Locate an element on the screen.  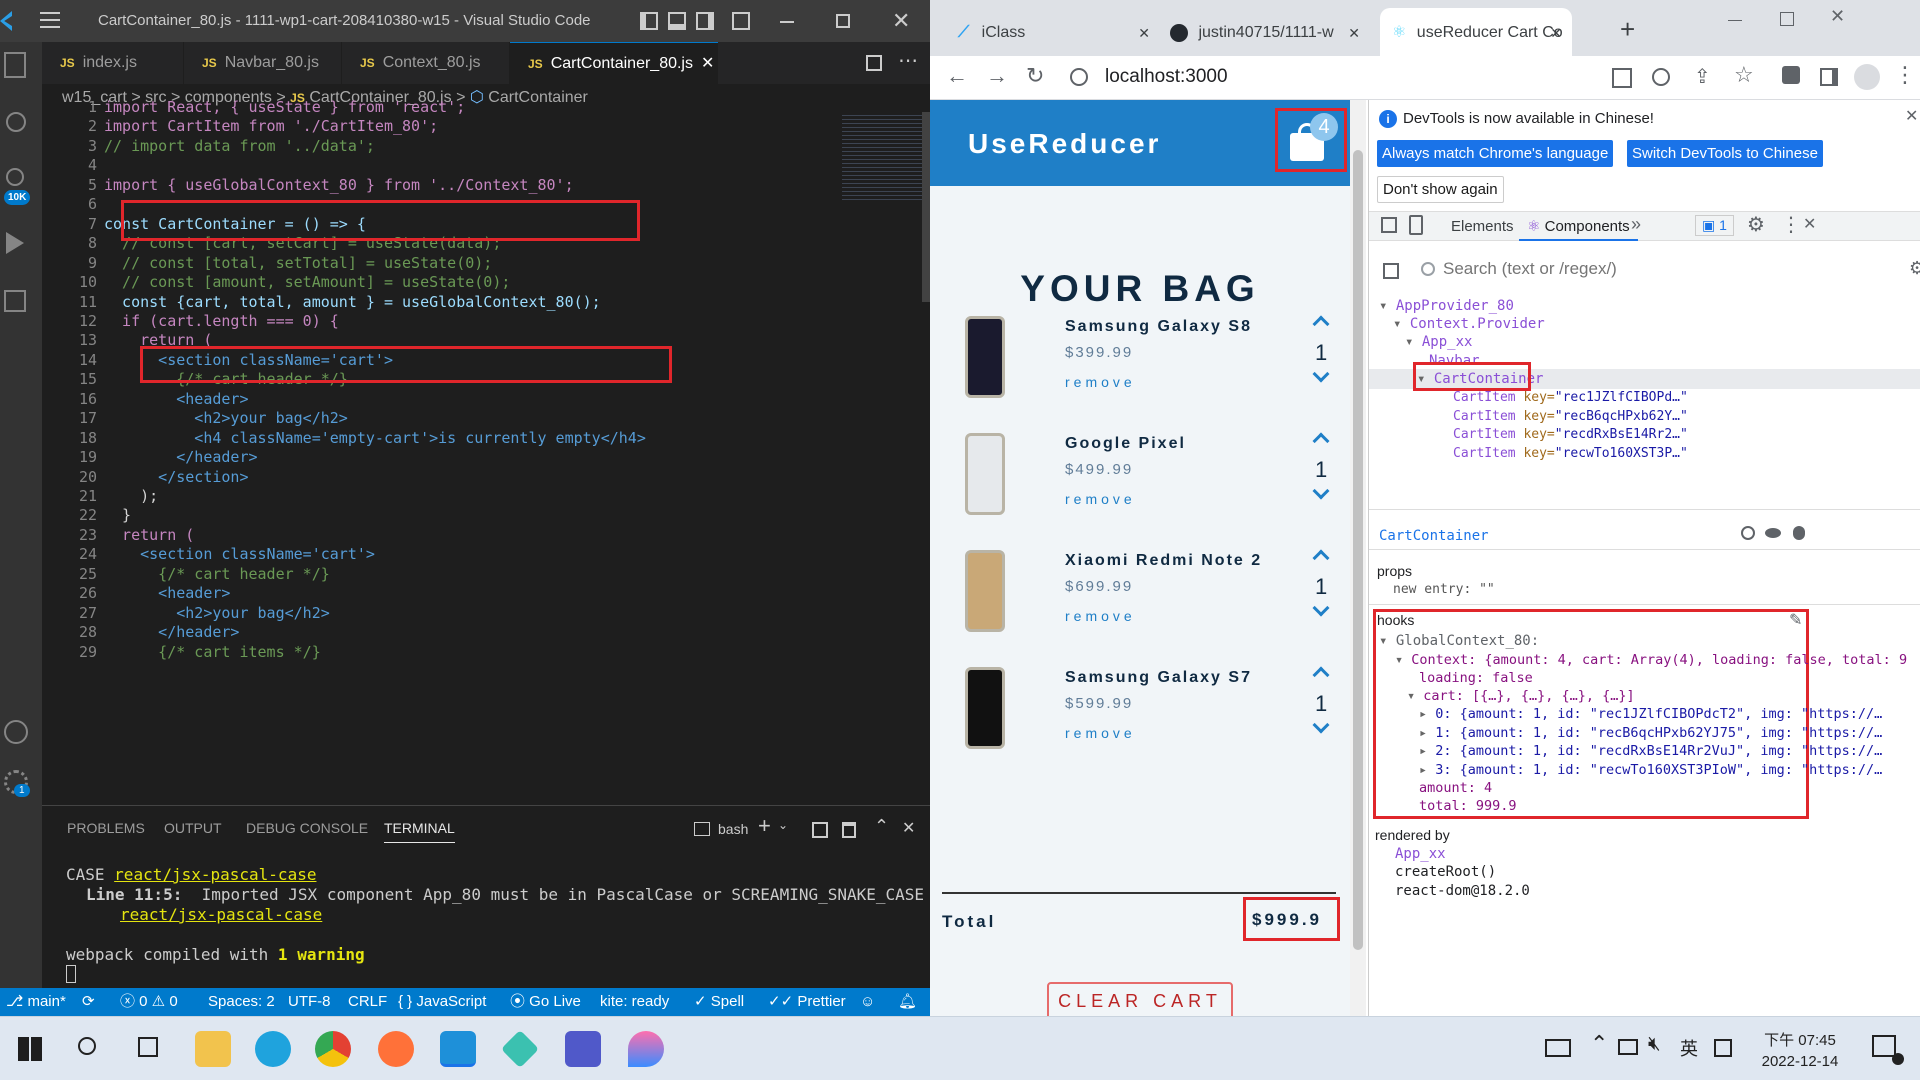
hook-globalcontext: ▾ GlobalContext_80: is located at coordinates (1459, 641).